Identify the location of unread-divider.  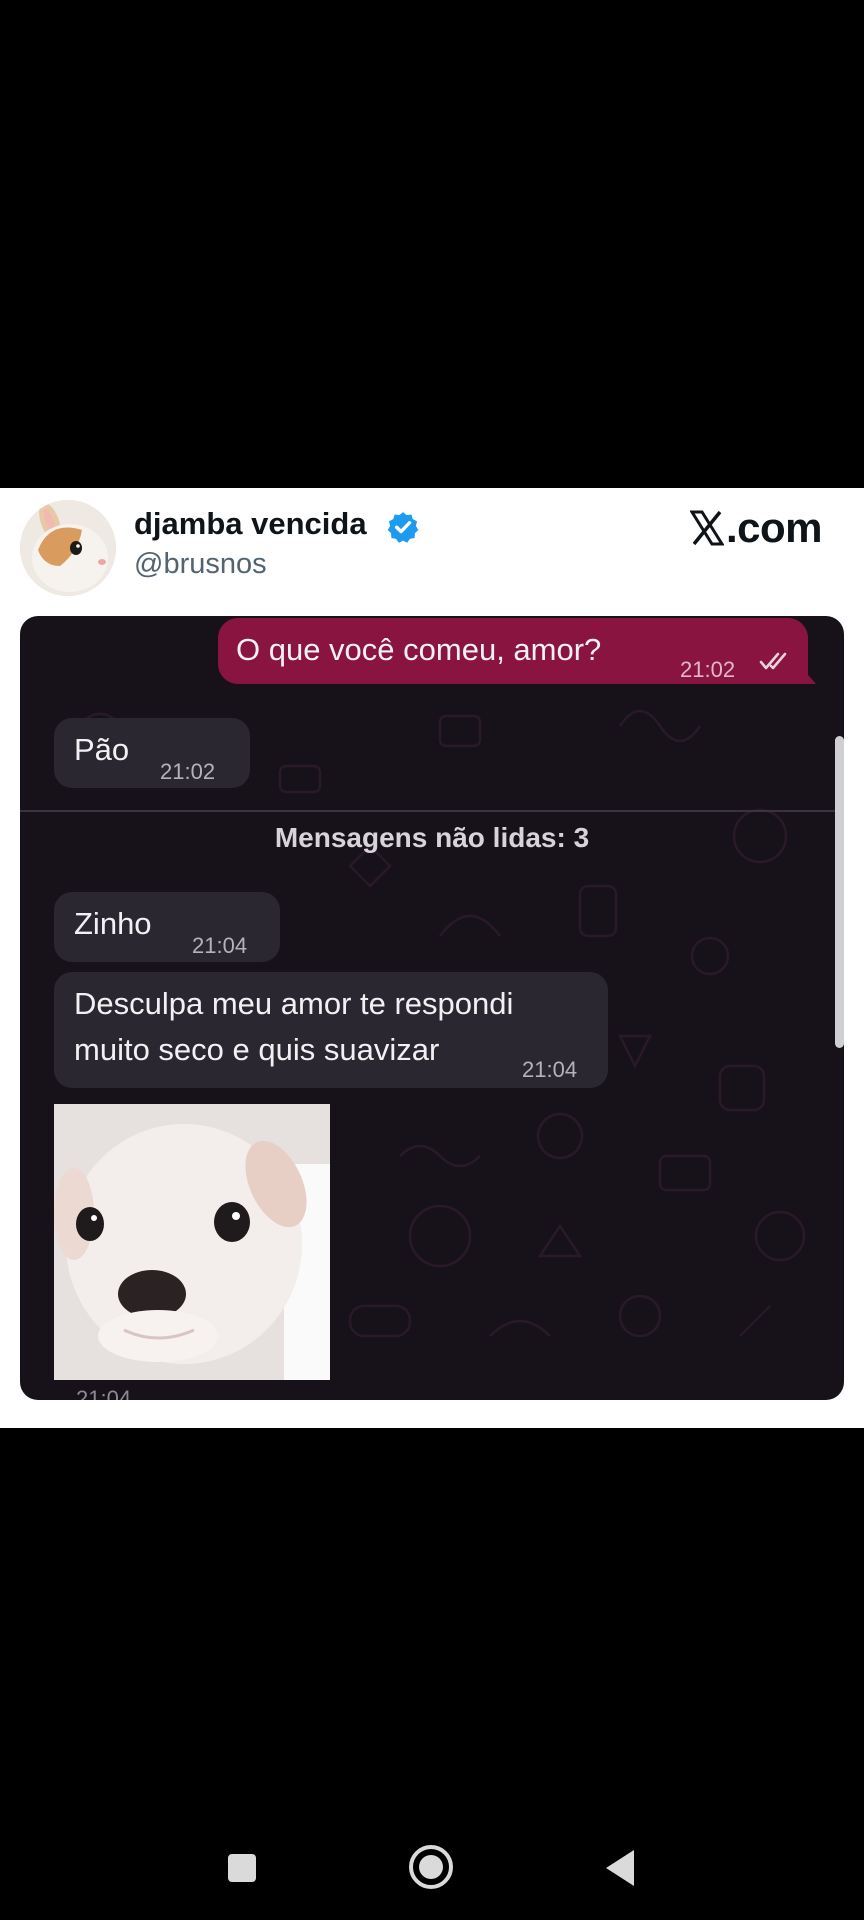
(432, 811).